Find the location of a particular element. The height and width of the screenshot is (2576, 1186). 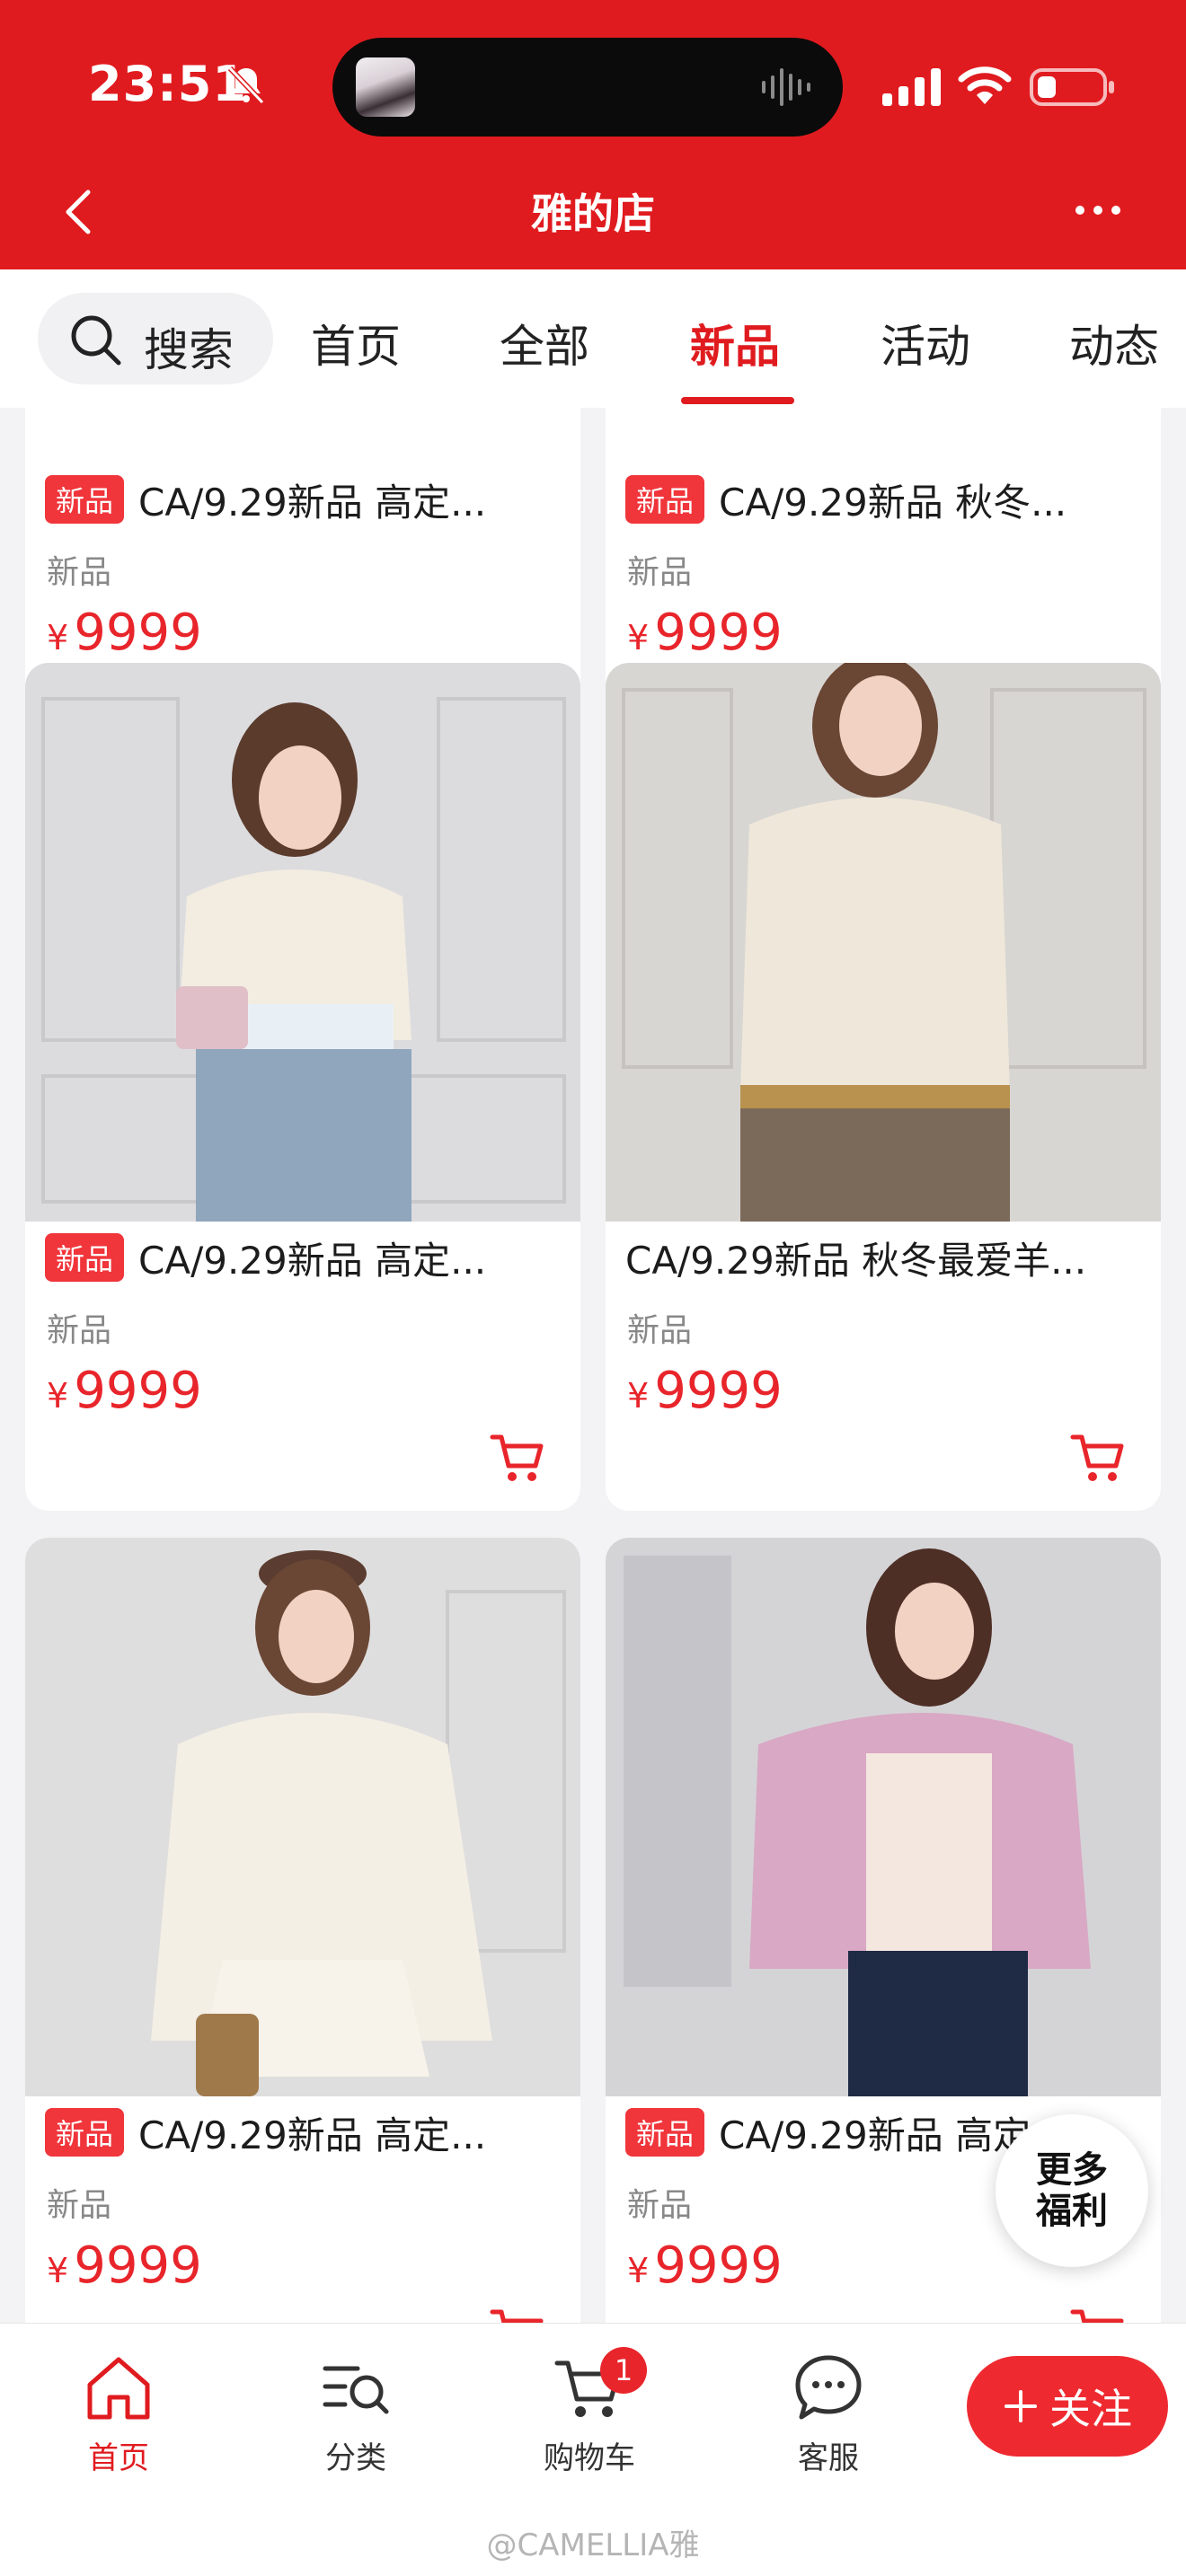

tab-new: 新品 is located at coordinates (735, 343).